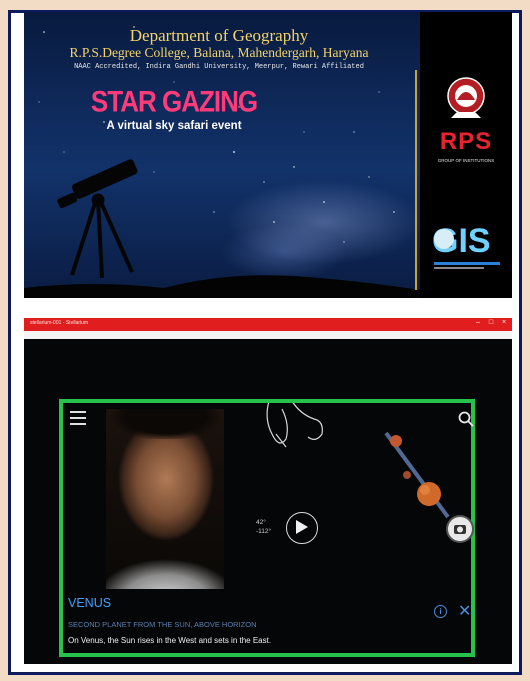 The width and height of the screenshot is (530, 681). What do you see at coordinates (90, 603) in the screenshot?
I see `object-name: VENUS` at bounding box center [90, 603].